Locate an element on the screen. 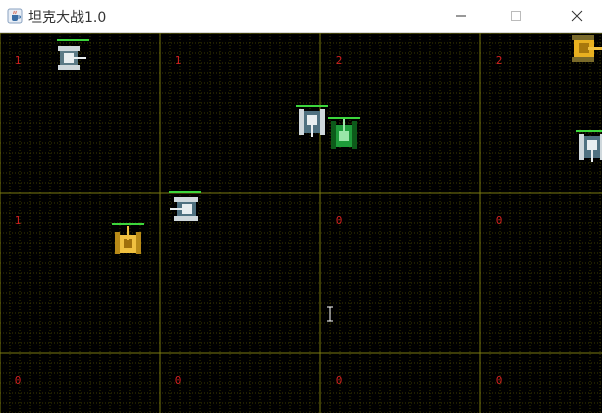 The width and height of the screenshot is (602, 413). player-tank-icon is located at coordinates (128, 242).